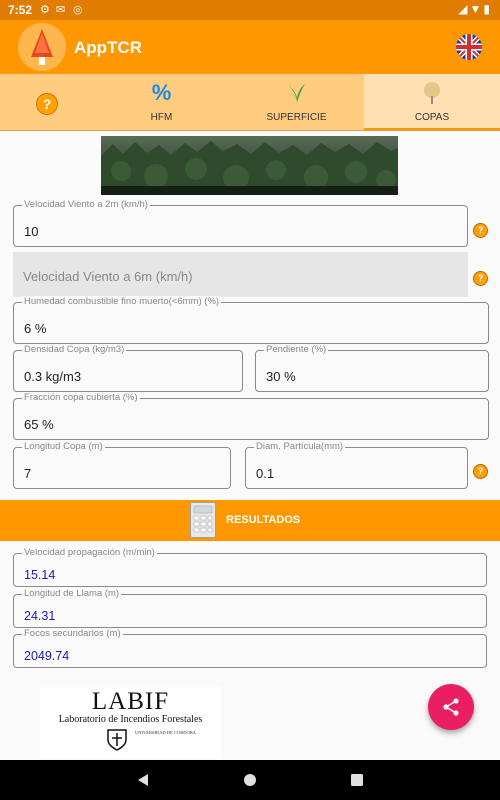 Image resolution: width=500 pixels, height=800 pixels. I want to click on university-crest-icon, so click(117, 740).